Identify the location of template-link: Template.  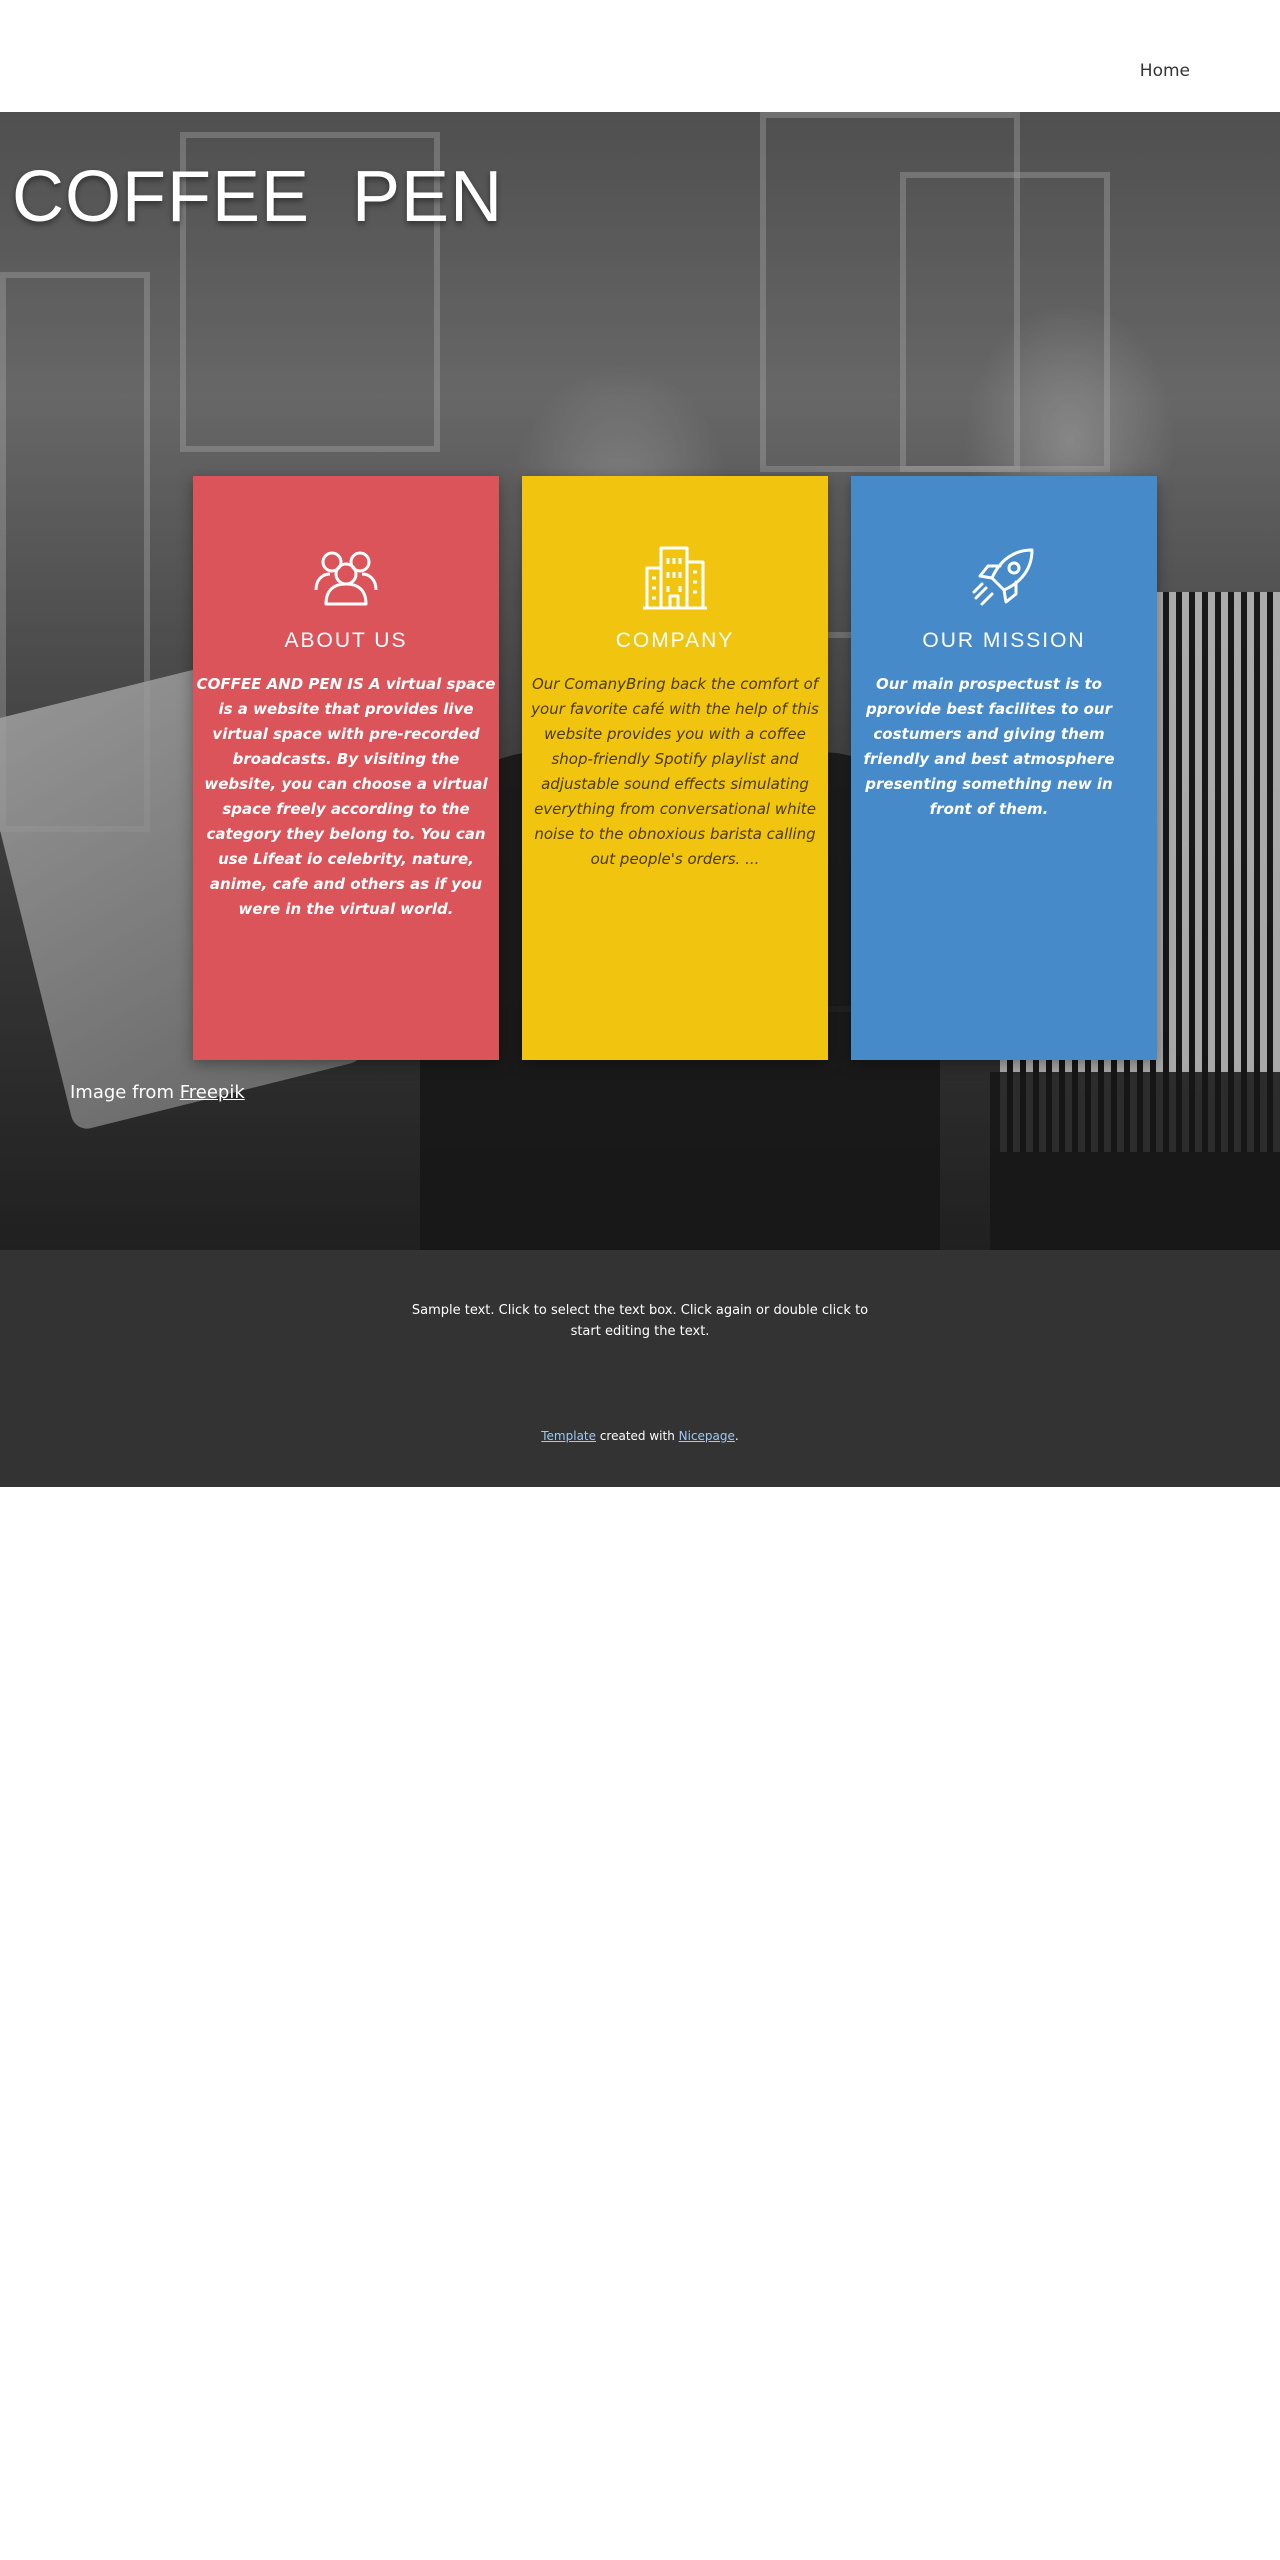
(568, 1436).